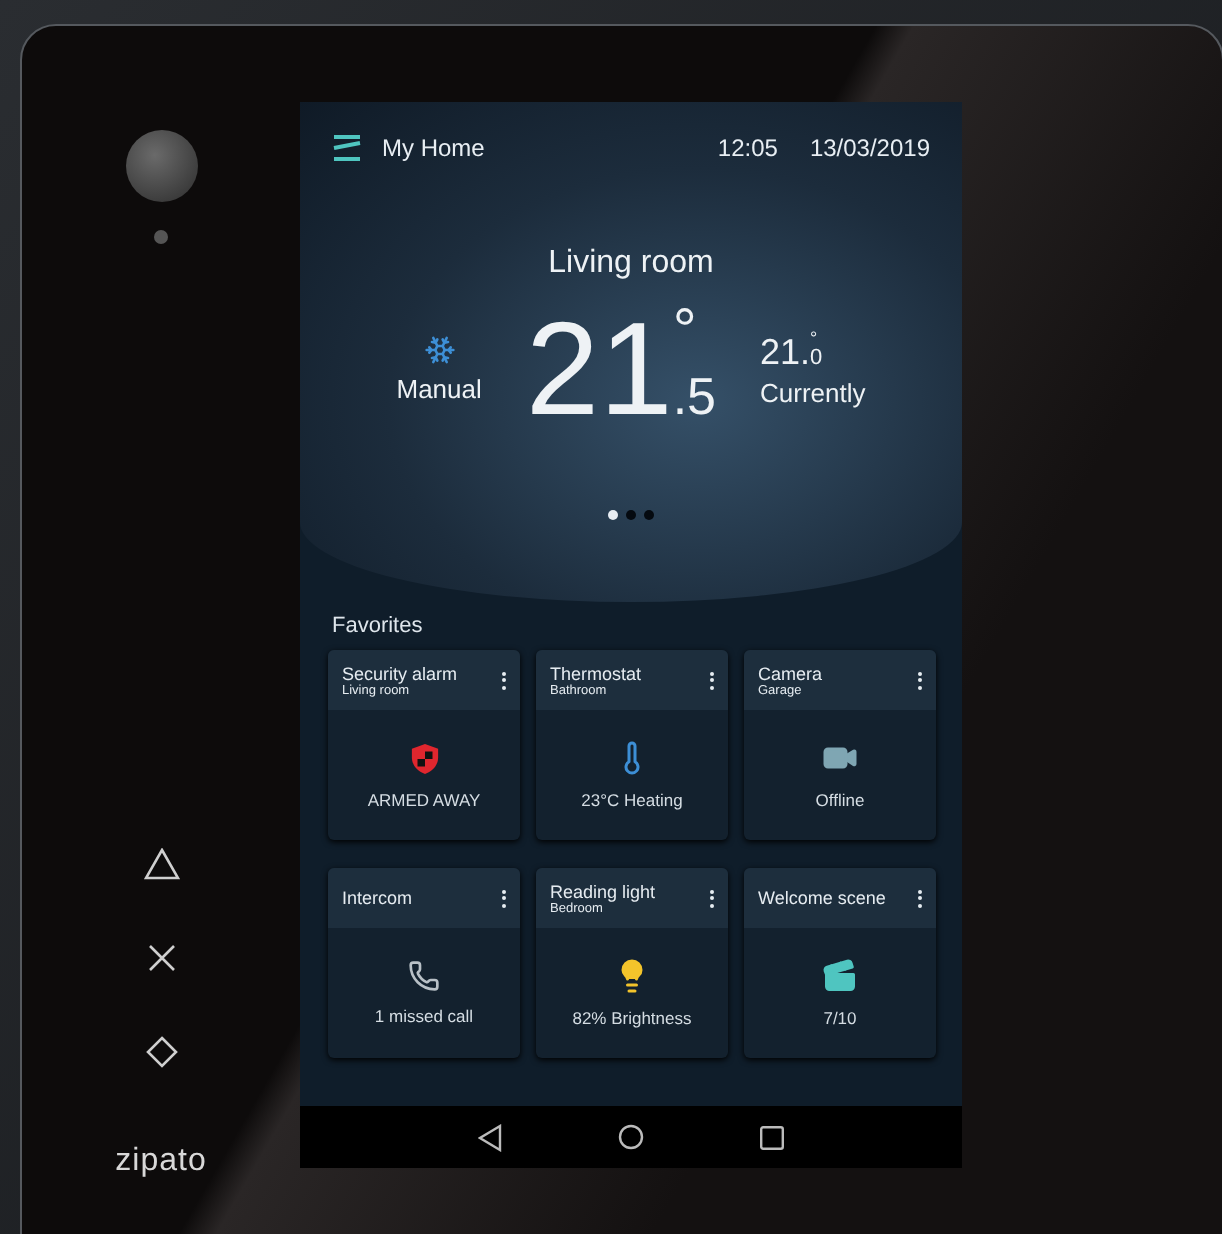  What do you see at coordinates (424, 1016) in the screenshot?
I see `tile-status: 1 missed call` at bounding box center [424, 1016].